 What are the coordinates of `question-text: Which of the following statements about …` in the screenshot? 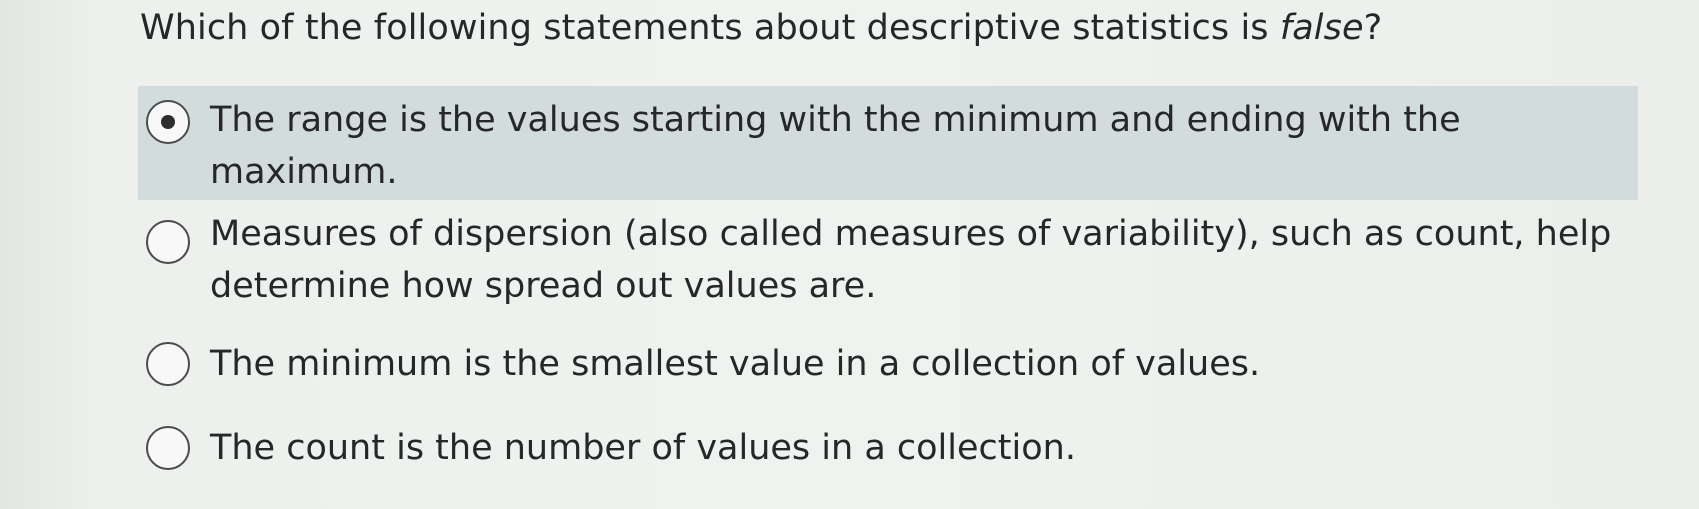 It's located at (761, 28).